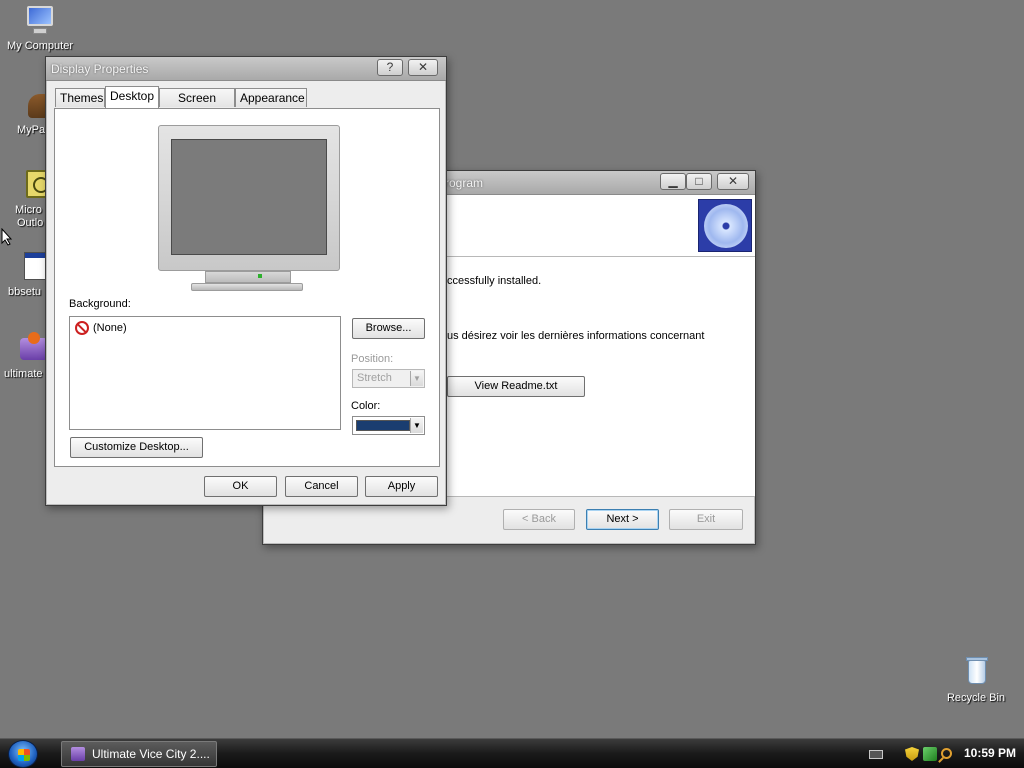 This screenshot has height=768, width=1024. What do you see at coordinates (271, 97) in the screenshot?
I see `tab-appearance: Appearance` at bounding box center [271, 97].